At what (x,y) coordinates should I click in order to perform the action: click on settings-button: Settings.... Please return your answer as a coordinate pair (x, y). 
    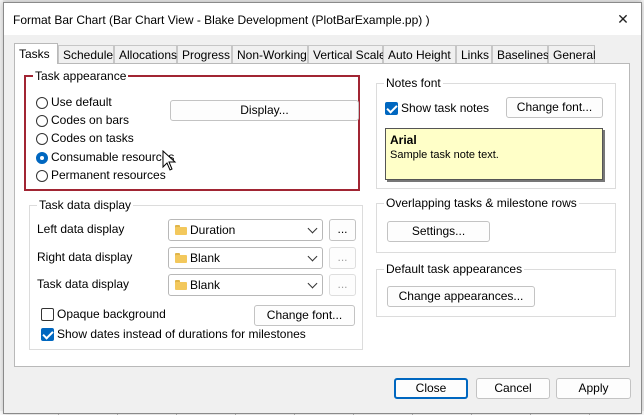
    Looking at the image, I should click on (438, 231).